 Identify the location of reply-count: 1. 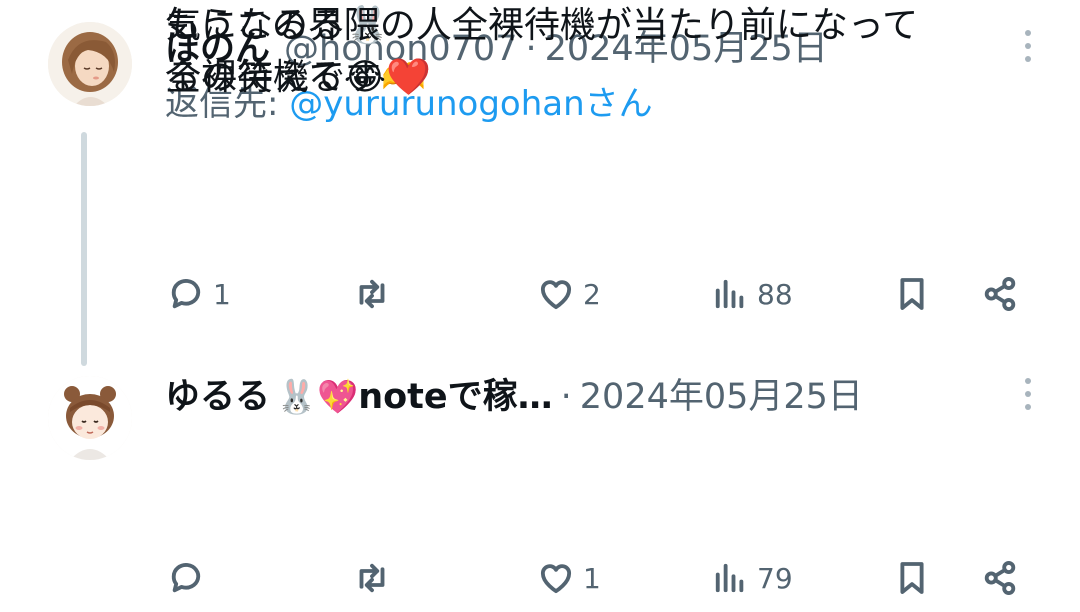
(222, 294).